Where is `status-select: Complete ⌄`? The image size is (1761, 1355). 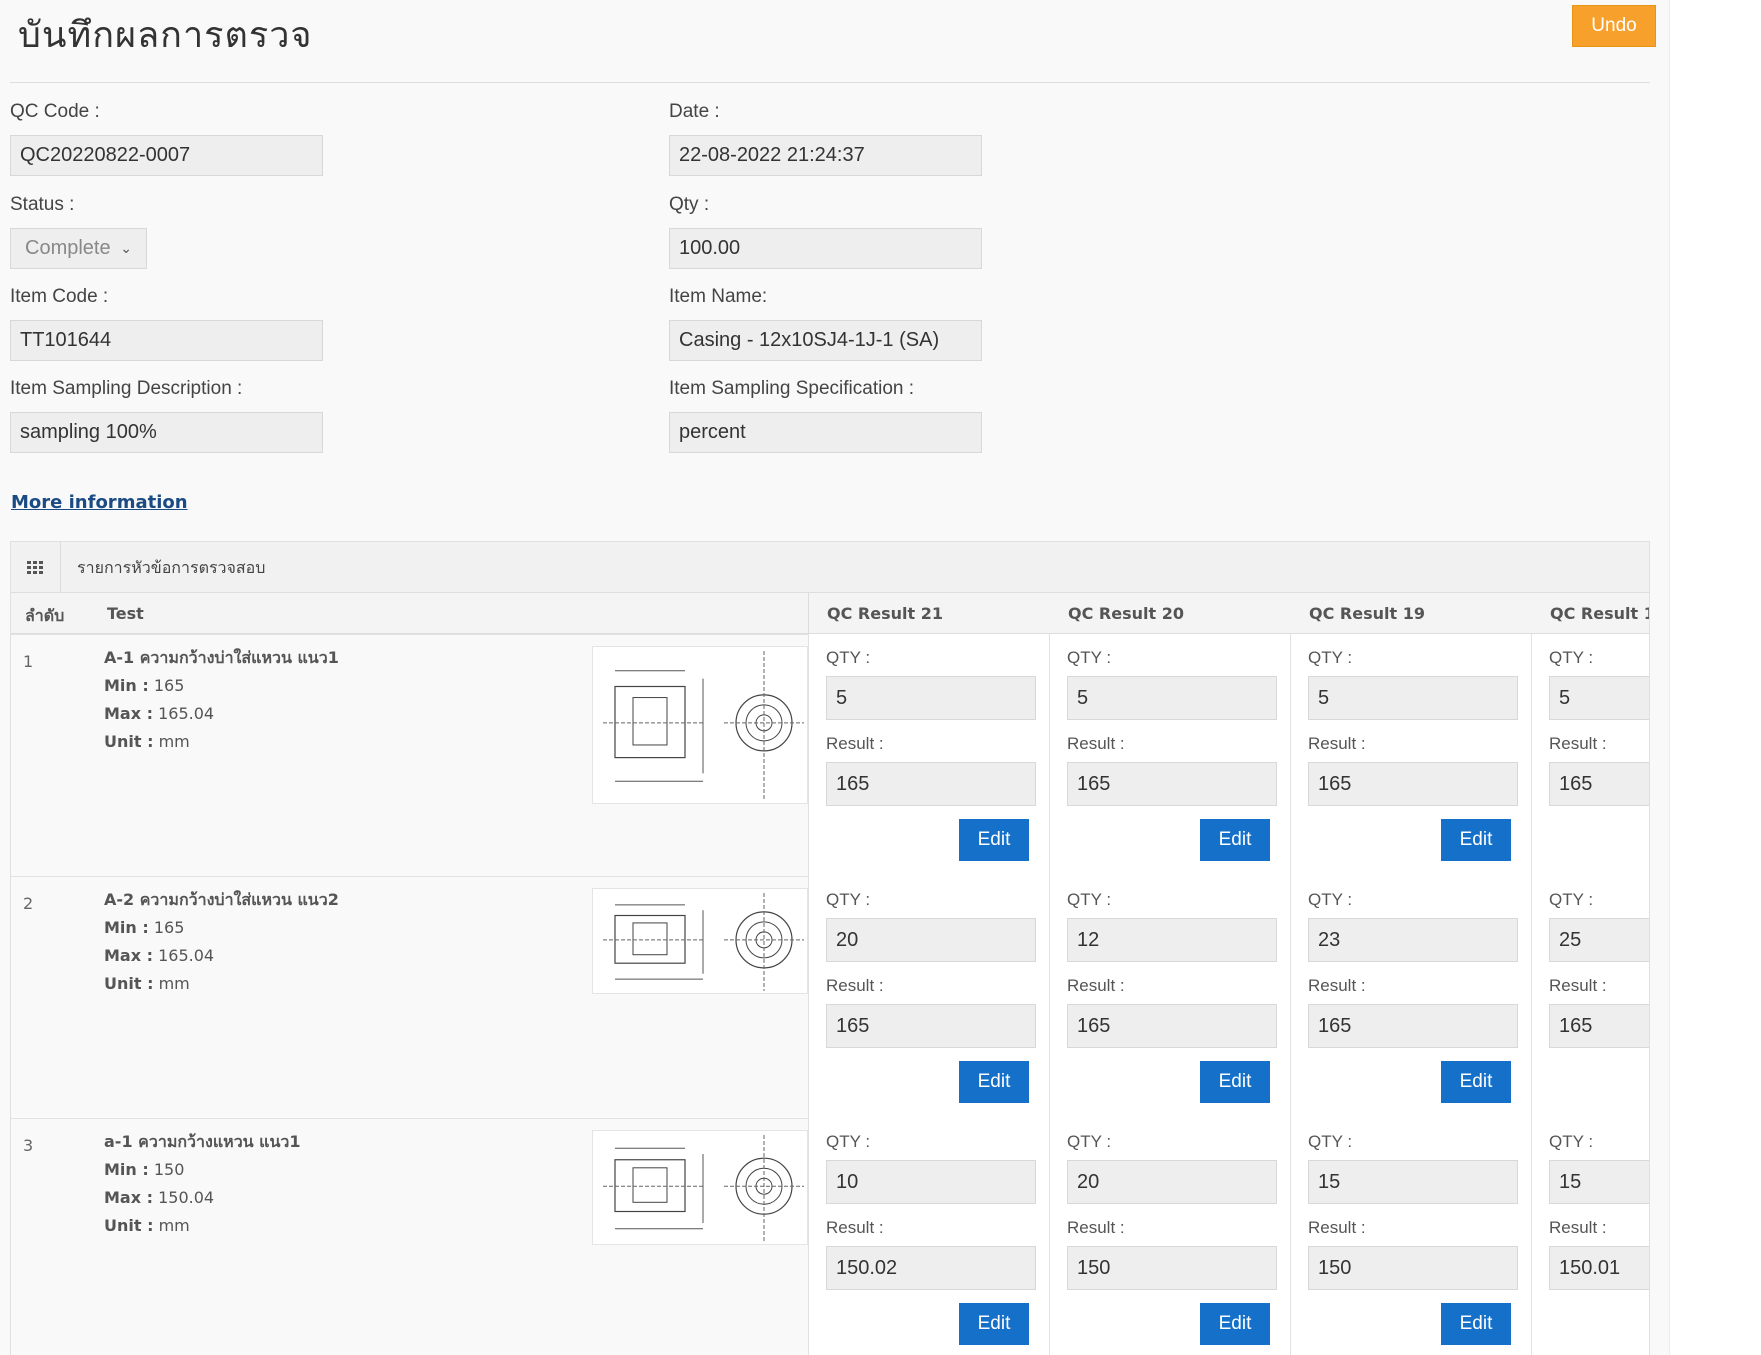
status-select: Complete ⌄ is located at coordinates (78, 248).